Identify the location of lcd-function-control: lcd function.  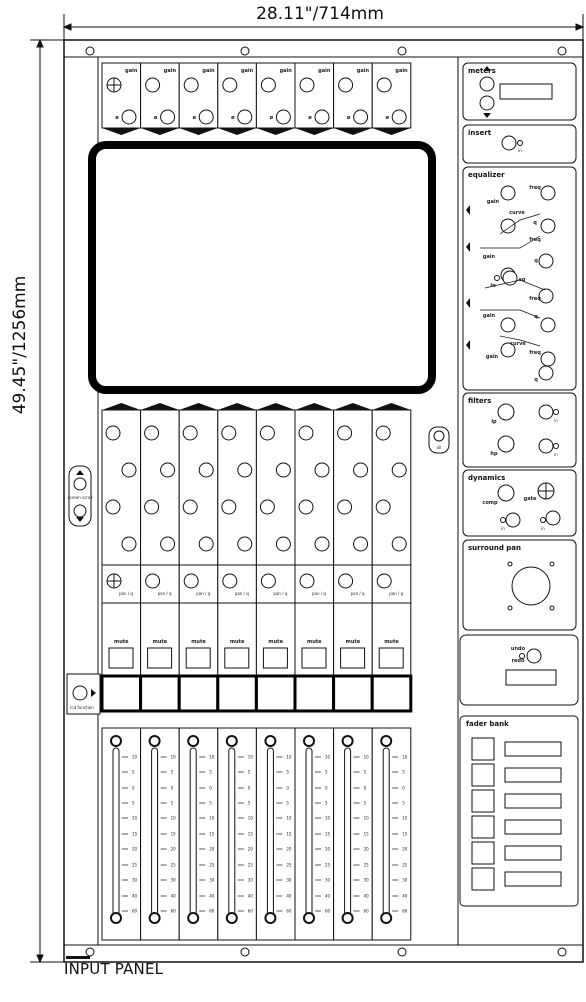
(83, 694).